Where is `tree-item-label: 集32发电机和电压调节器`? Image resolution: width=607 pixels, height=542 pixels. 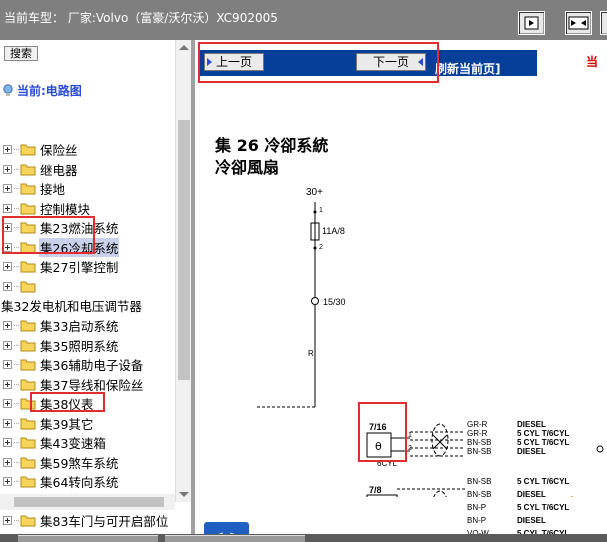 tree-item-label: 集32发电机和电压调节器 is located at coordinates (71, 305).